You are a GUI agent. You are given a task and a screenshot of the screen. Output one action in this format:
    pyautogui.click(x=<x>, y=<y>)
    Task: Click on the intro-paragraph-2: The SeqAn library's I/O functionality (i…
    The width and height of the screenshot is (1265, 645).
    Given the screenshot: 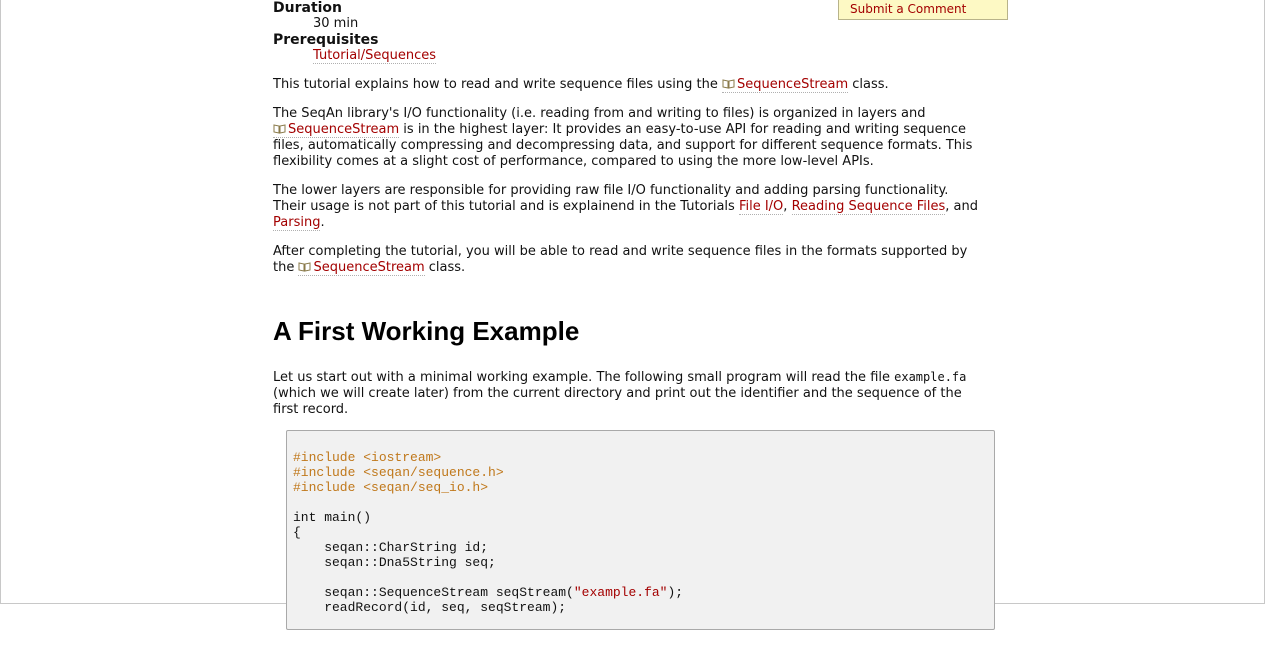 What is the action you would take?
    pyautogui.click(x=623, y=137)
    